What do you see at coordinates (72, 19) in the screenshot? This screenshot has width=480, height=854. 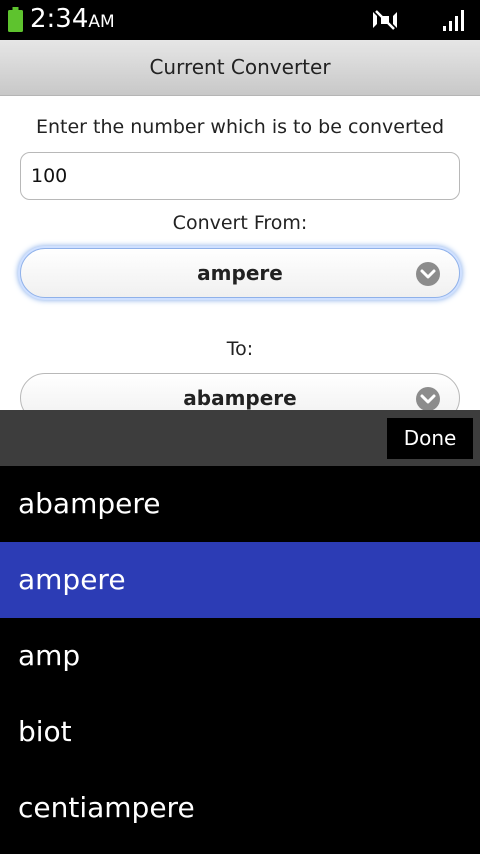 I see `status-time: 2:34AM` at bounding box center [72, 19].